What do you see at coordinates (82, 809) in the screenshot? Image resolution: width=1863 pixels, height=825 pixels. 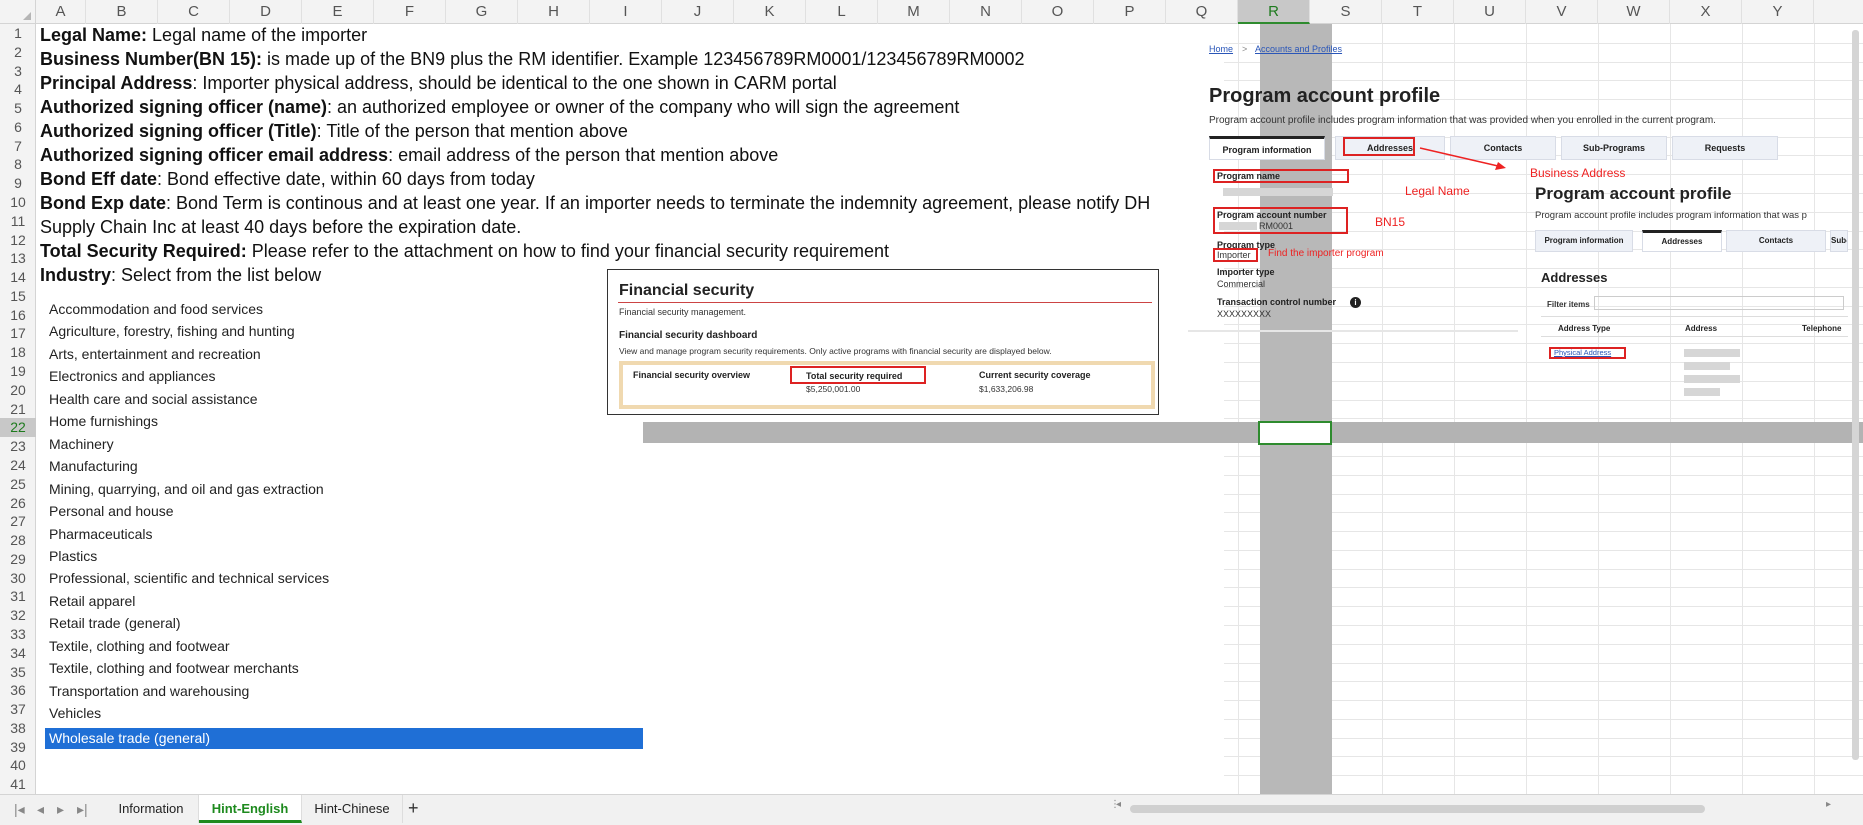 I see `last-sheet-icon: ▸|` at bounding box center [82, 809].